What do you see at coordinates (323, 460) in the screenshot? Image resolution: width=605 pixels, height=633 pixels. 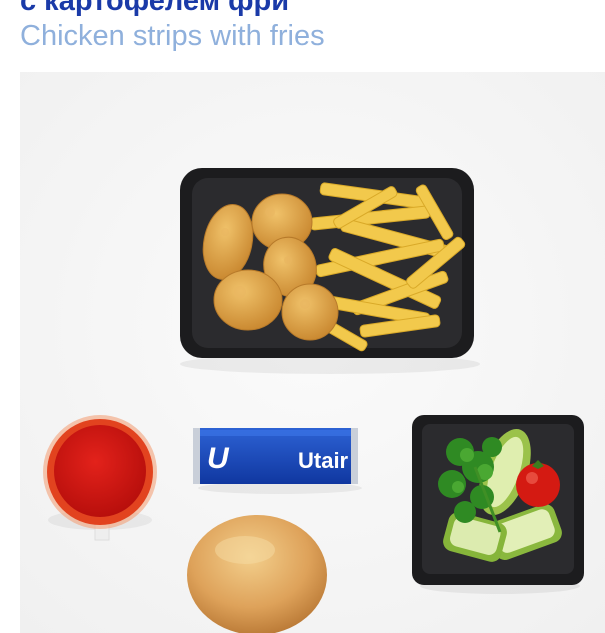 I see `utair-brand-label: Utair` at bounding box center [323, 460].